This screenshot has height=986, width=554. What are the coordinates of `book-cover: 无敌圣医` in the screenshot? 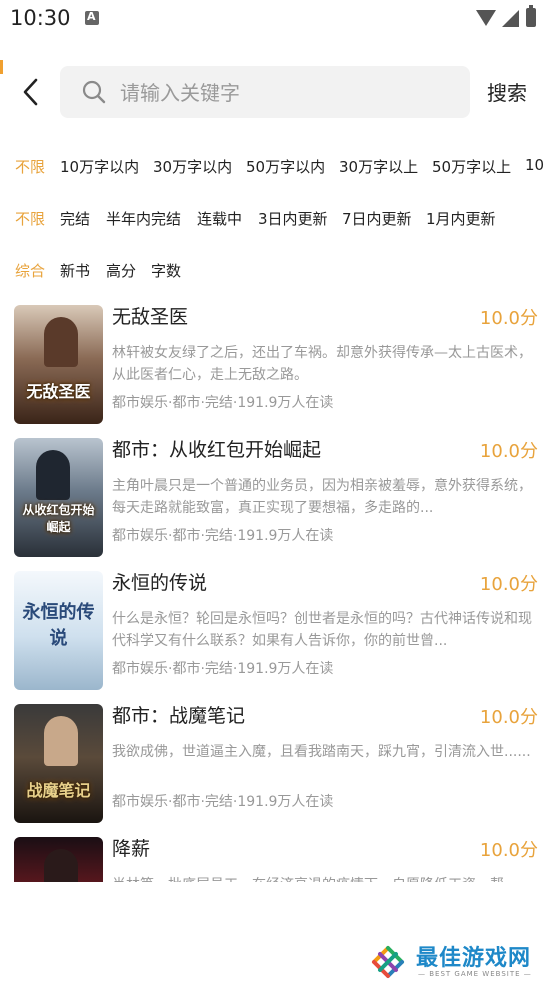 It's located at (58, 364).